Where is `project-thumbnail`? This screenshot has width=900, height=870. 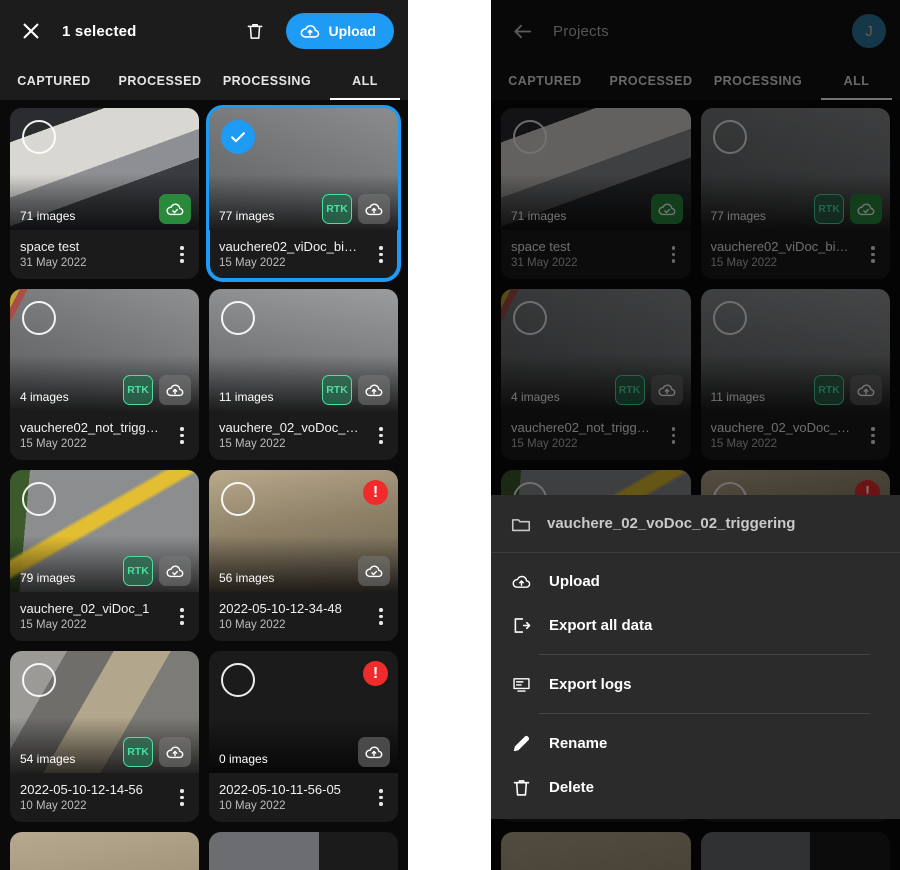
project-thumbnail is located at coordinates (596, 851).